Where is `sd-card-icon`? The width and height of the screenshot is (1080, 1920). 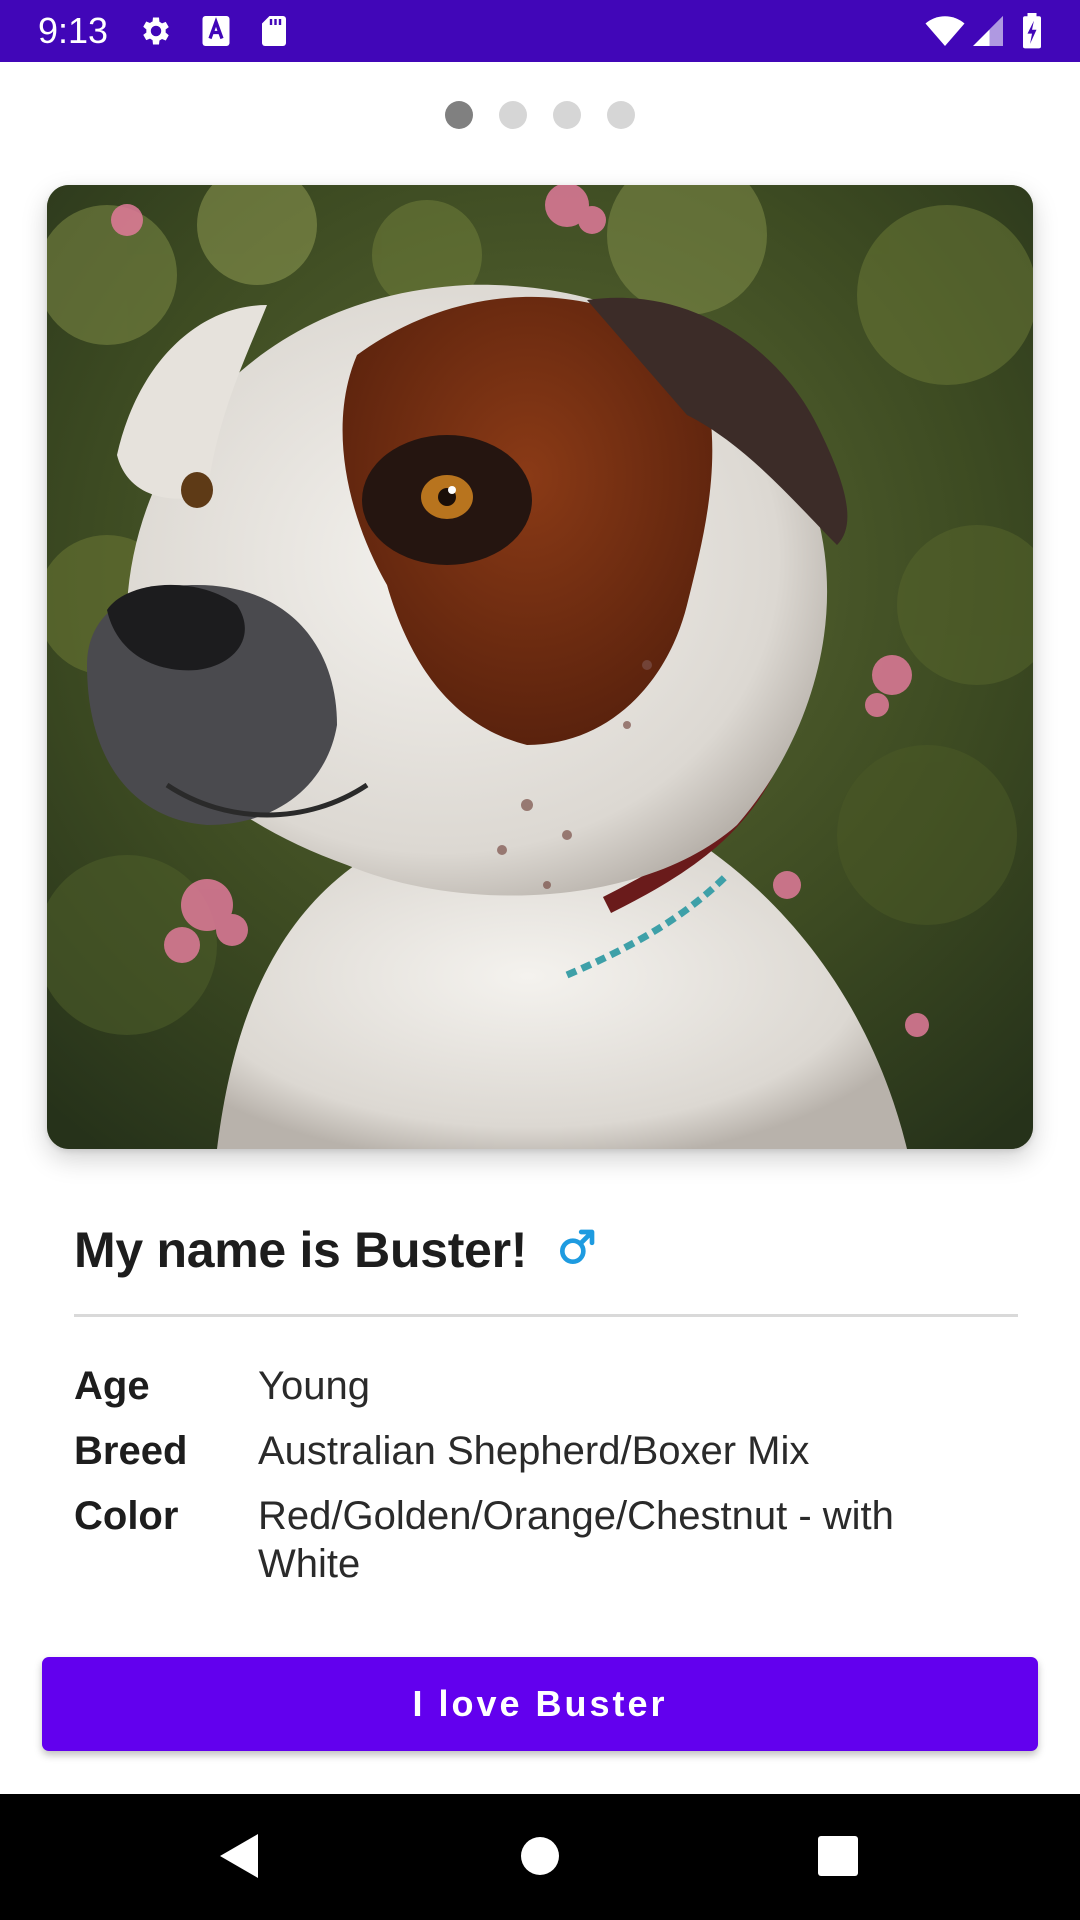
sd-card-icon is located at coordinates (274, 31).